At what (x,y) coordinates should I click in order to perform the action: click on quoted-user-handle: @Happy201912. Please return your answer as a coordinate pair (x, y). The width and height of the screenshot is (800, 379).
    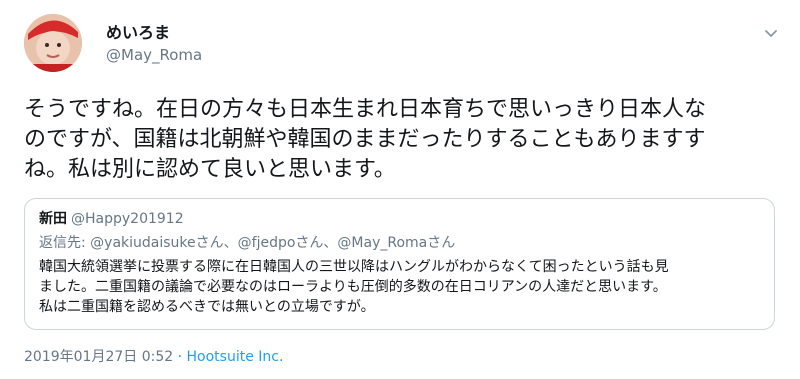
    Looking at the image, I should click on (127, 219).